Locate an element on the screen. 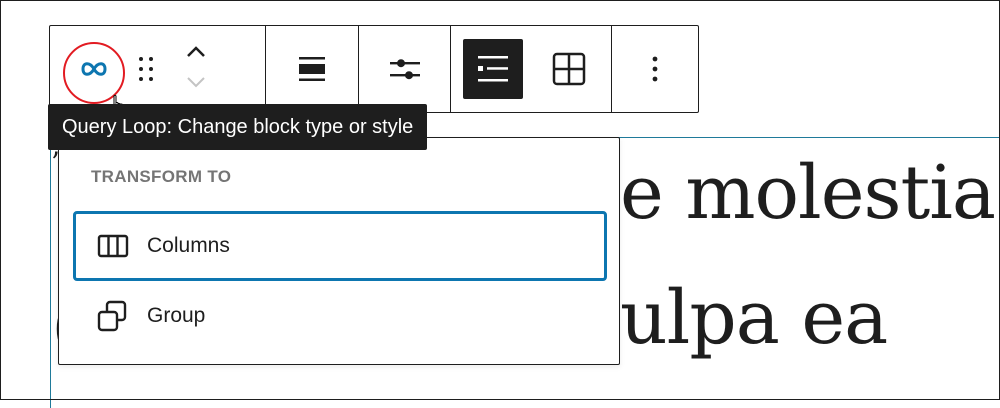 The image size is (1000, 408). toolbar-group-block is located at coordinates (158, 70).